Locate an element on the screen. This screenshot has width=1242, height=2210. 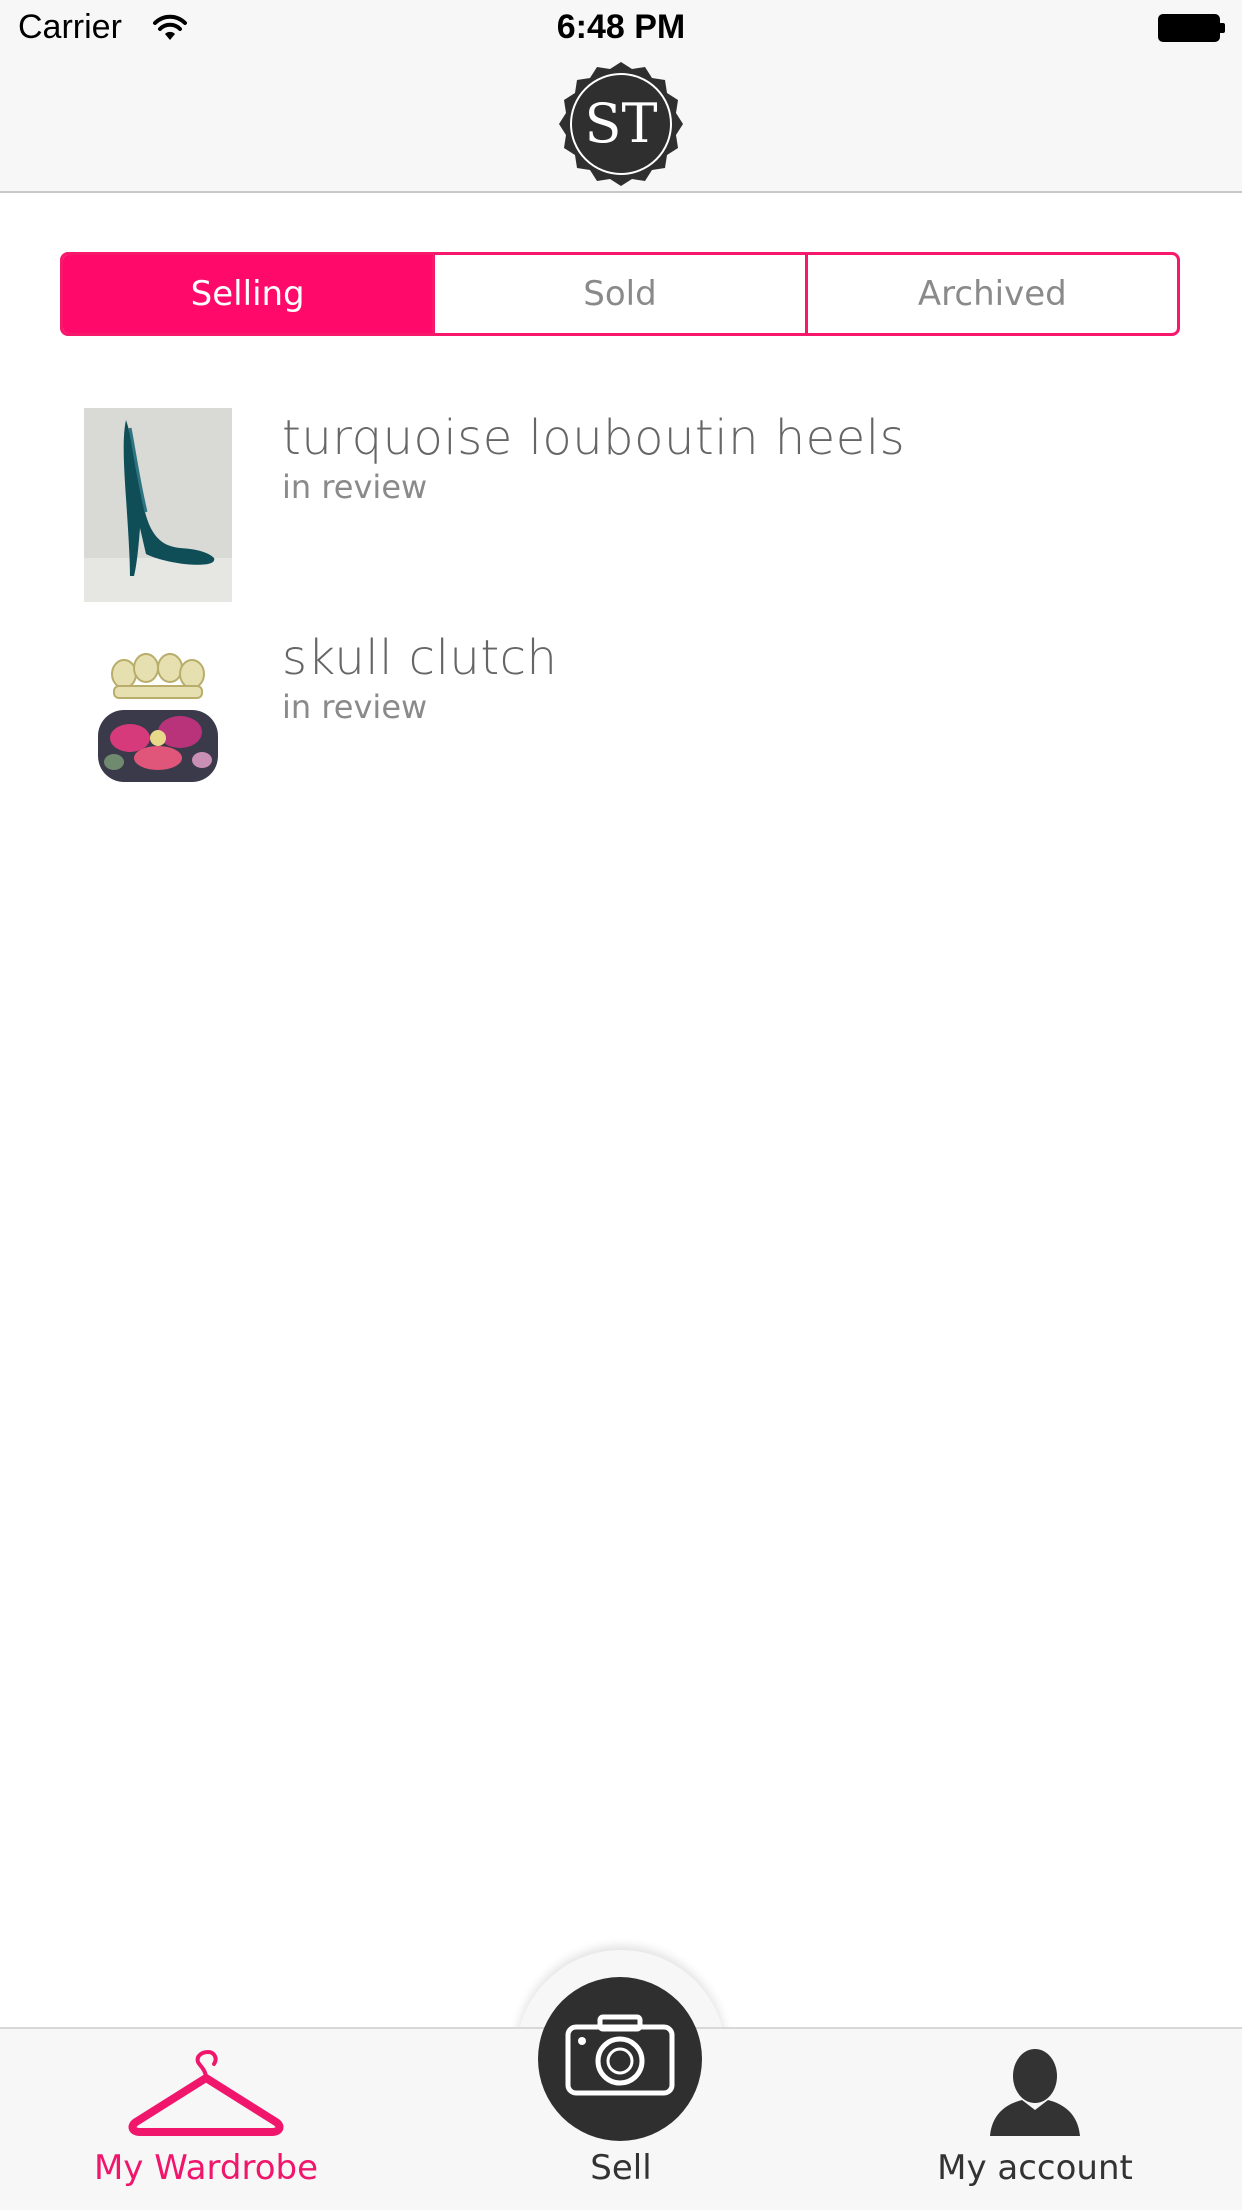
tab-my-account-label: My account is located at coordinates (1035, 2168).